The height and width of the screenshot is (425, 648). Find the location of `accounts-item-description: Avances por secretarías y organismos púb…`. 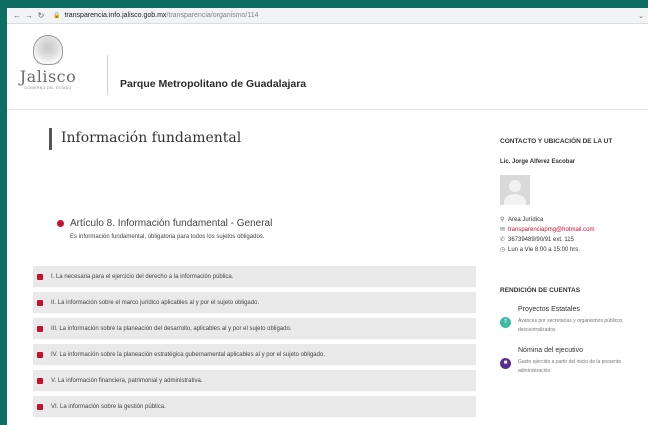

accounts-item-description: Avances por secretarías y organismos púb… is located at coordinates (570, 325).